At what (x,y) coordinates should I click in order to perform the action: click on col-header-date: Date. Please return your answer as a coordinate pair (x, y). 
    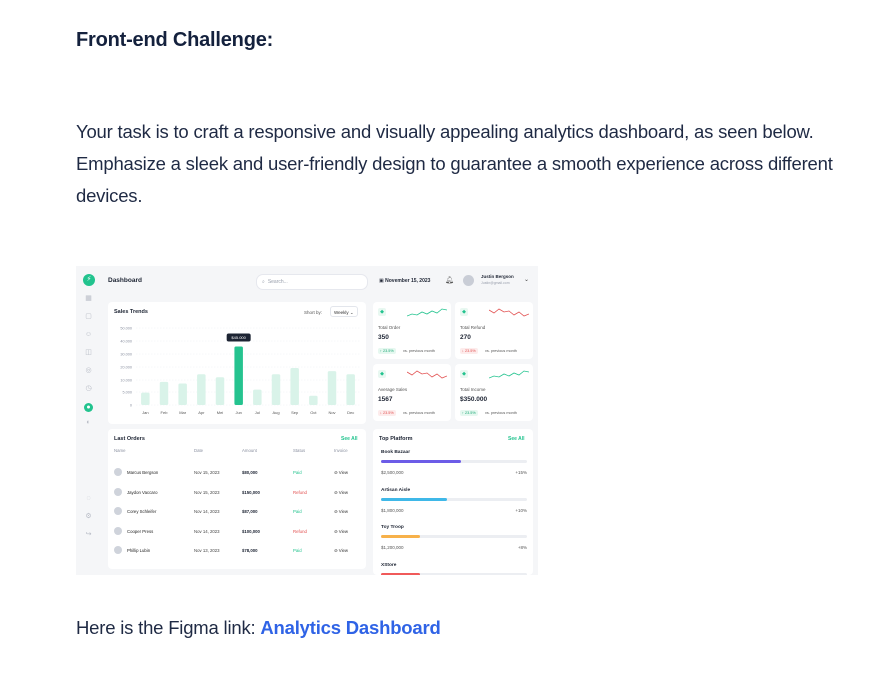
    Looking at the image, I should click on (199, 450).